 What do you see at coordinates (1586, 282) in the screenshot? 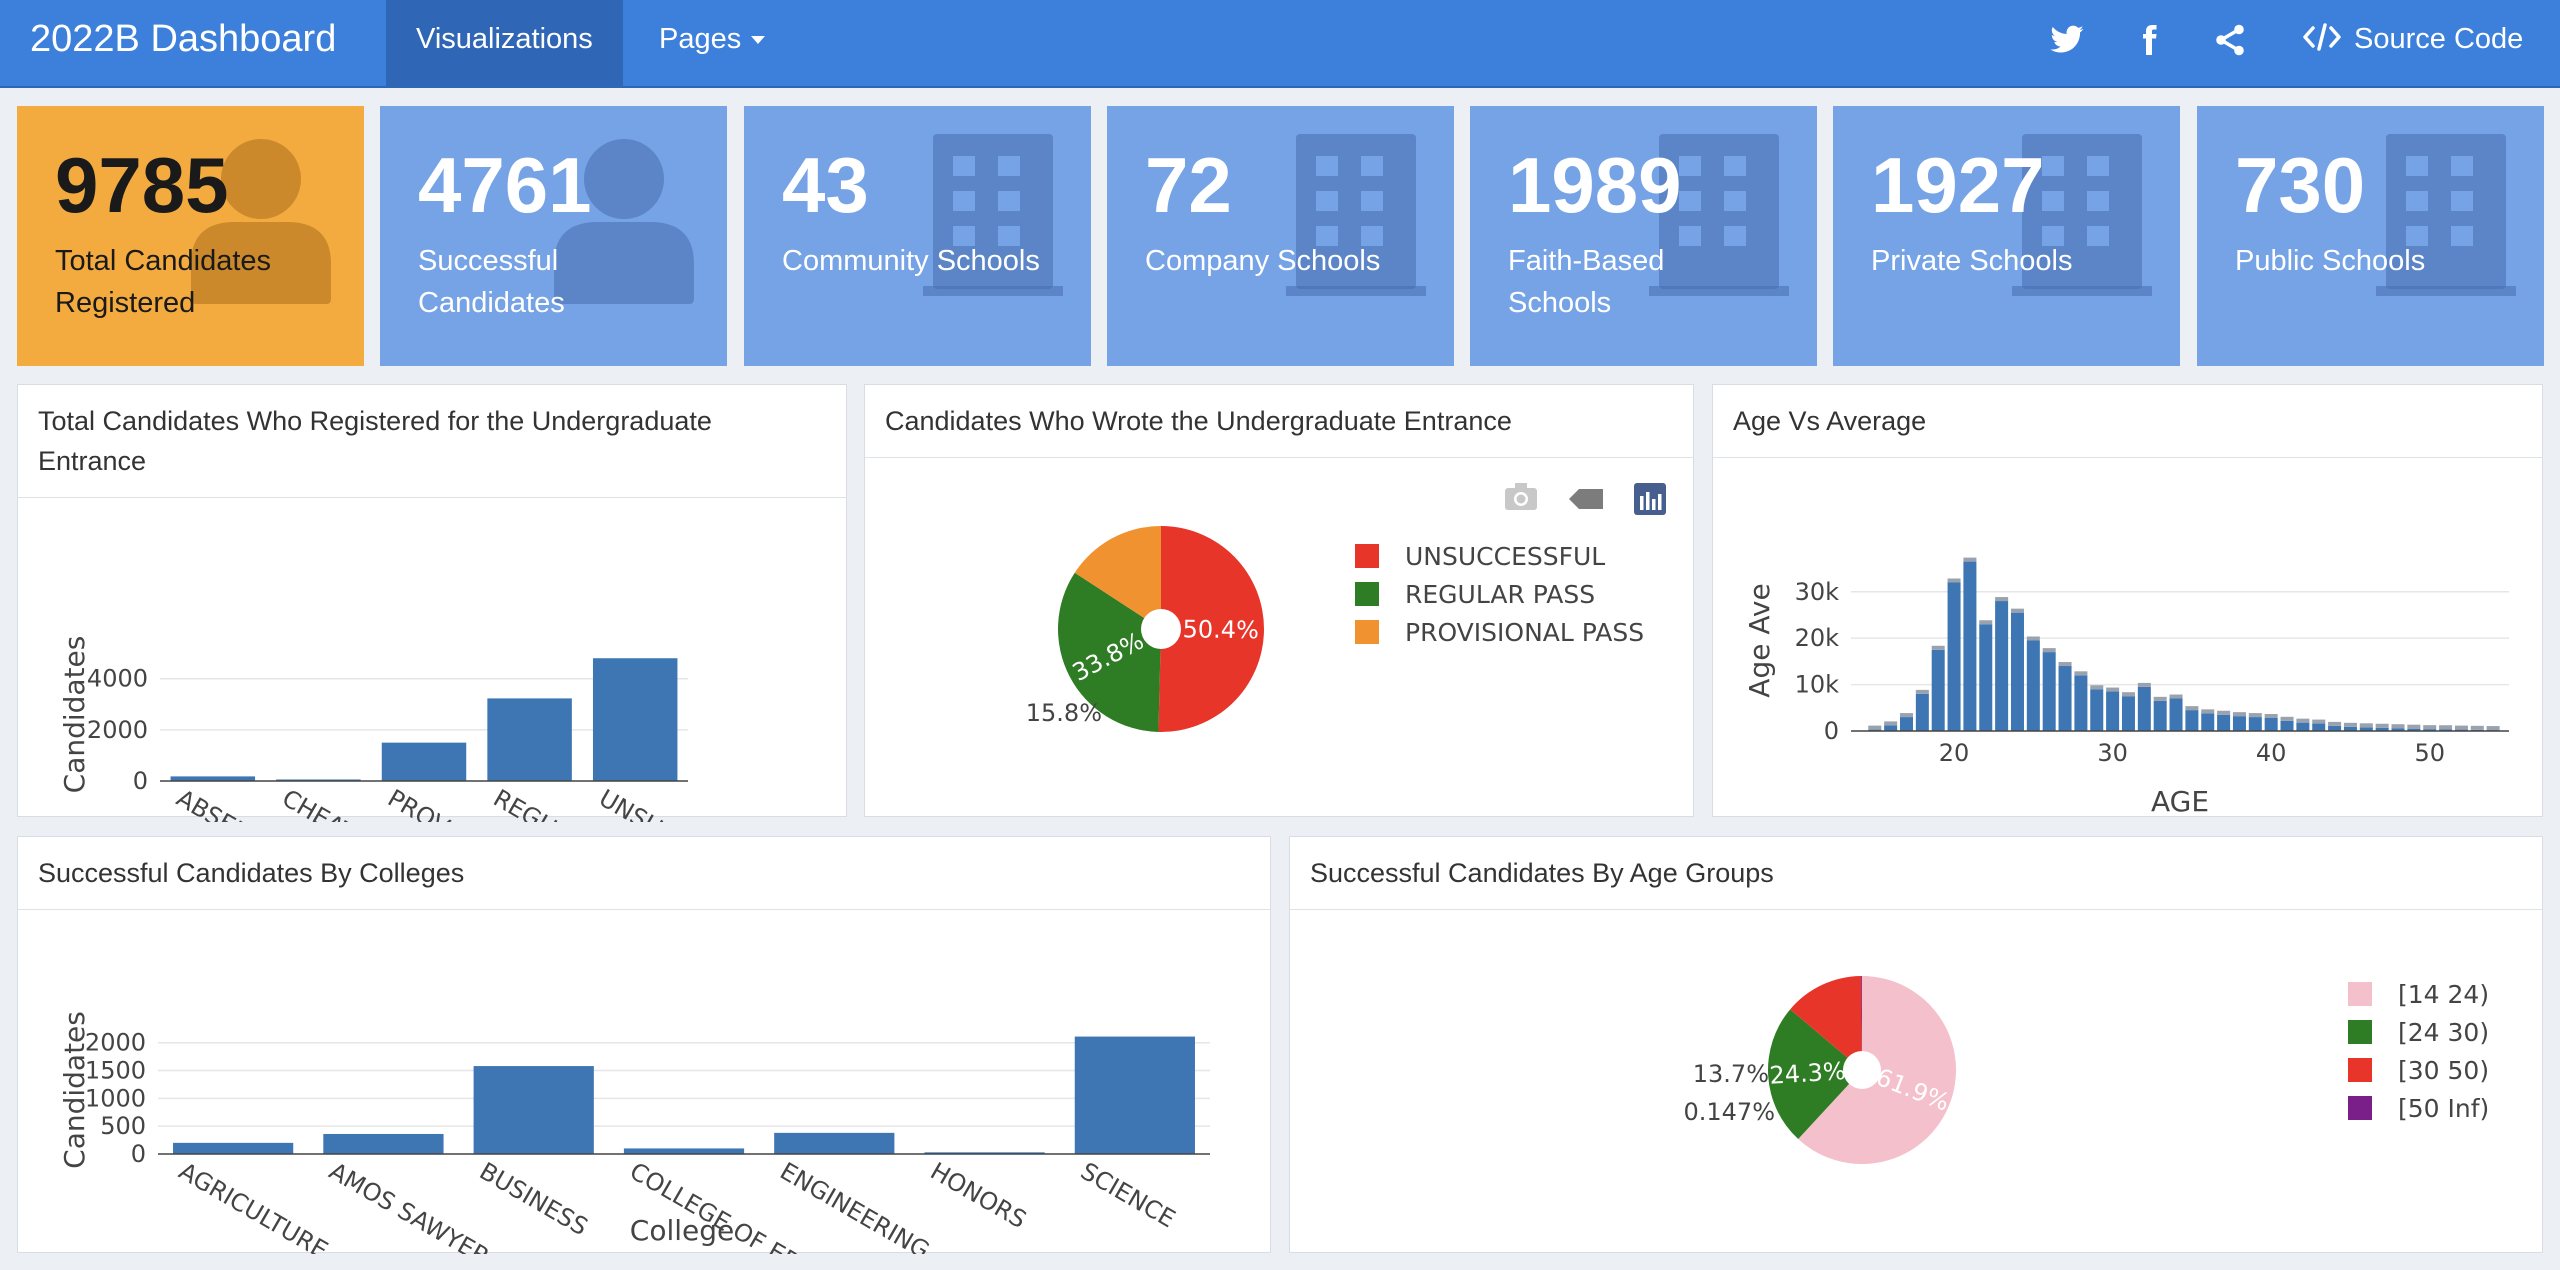
I see `stat-label: Faith-Based Schools` at bounding box center [1586, 282].